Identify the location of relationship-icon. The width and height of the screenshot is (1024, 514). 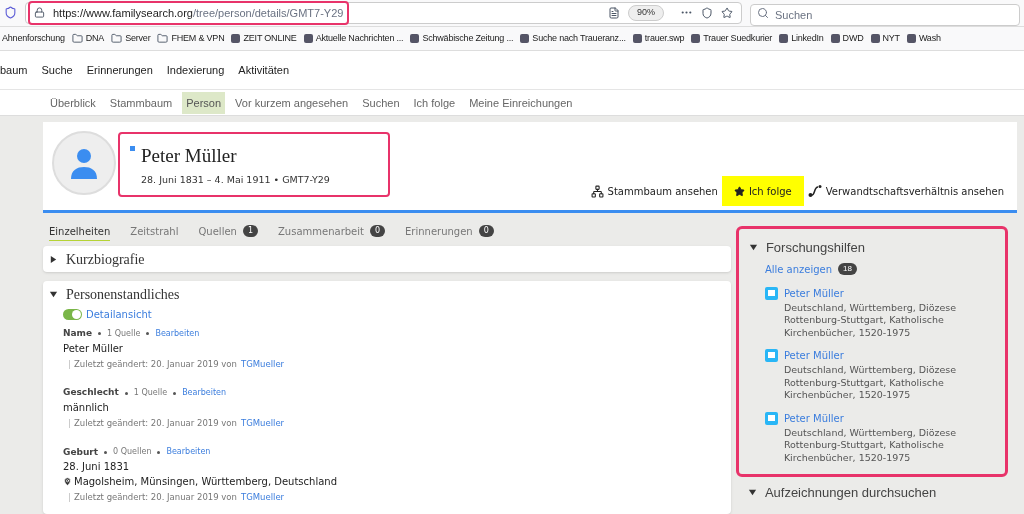
(814, 191).